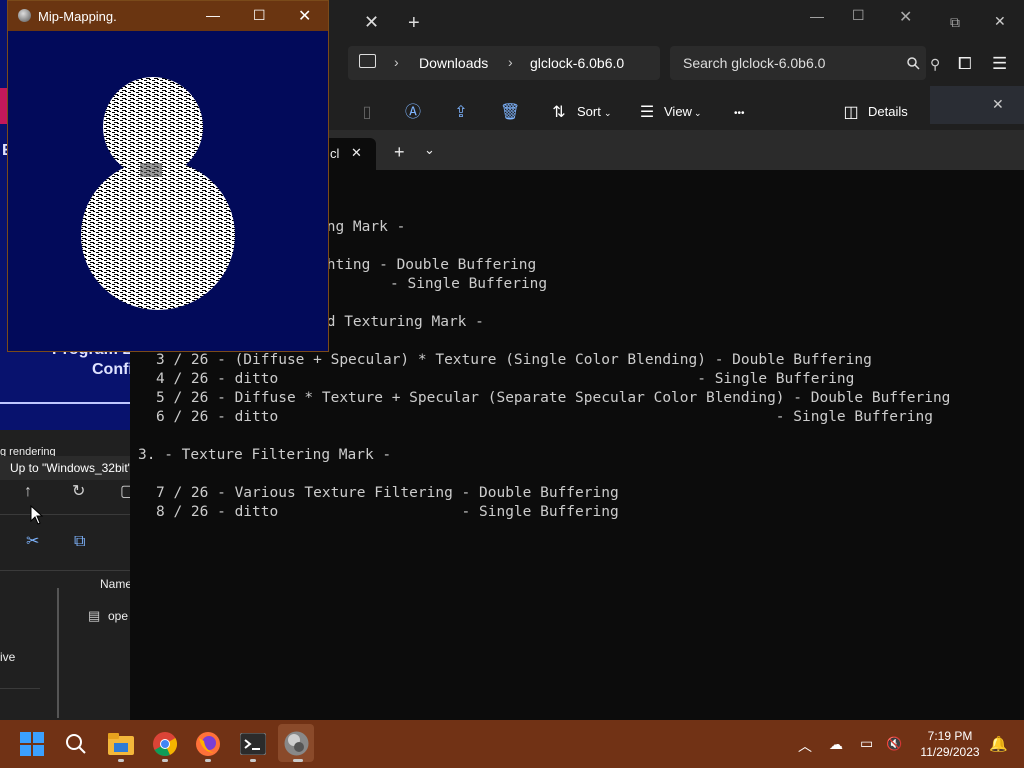  What do you see at coordinates (7, 657) in the screenshot?
I see `nav-item: ive` at bounding box center [7, 657].